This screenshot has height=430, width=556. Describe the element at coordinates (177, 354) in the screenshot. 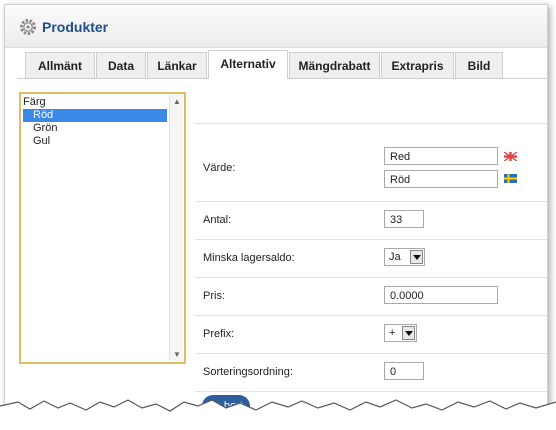

I see `scroll-down-icon: ▼` at that location.